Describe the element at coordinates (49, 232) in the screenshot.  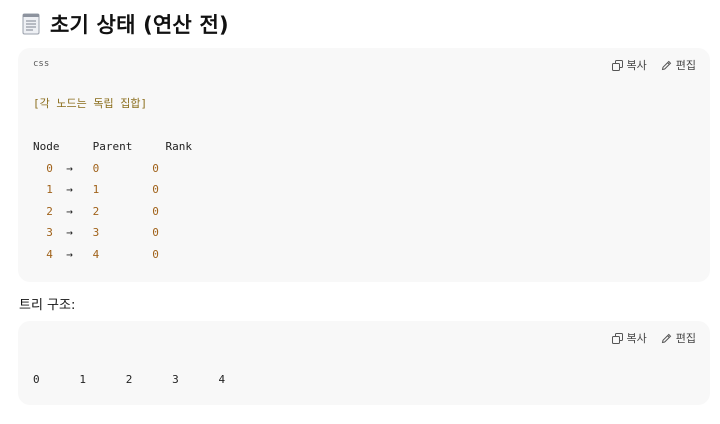
I see `node-value: 3` at that location.